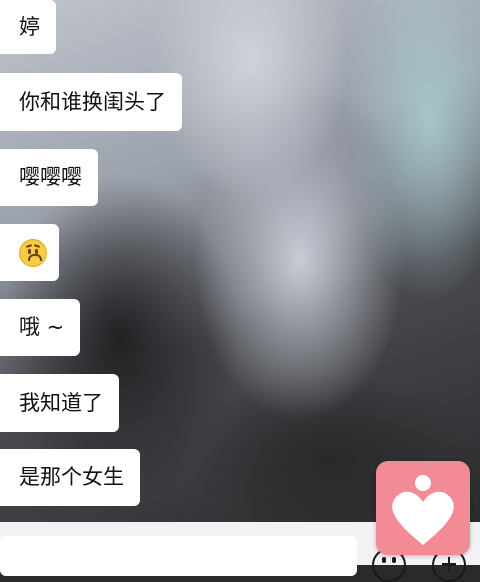 This screenshot has height=582, width=480. I want to click on message-bubble: 是那个女生, so click(70, 477).